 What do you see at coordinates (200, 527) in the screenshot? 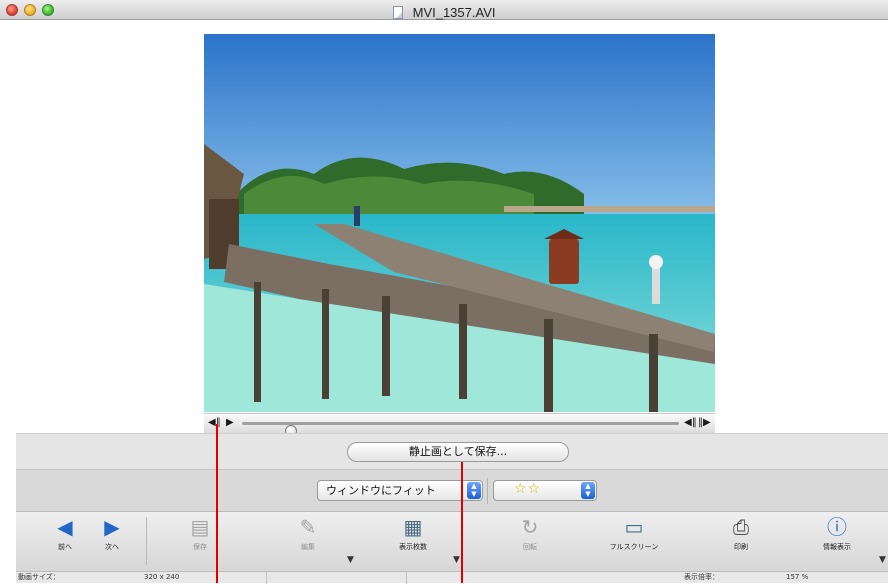
I see `save-icon: ▤` at bounding box center [200, 527].